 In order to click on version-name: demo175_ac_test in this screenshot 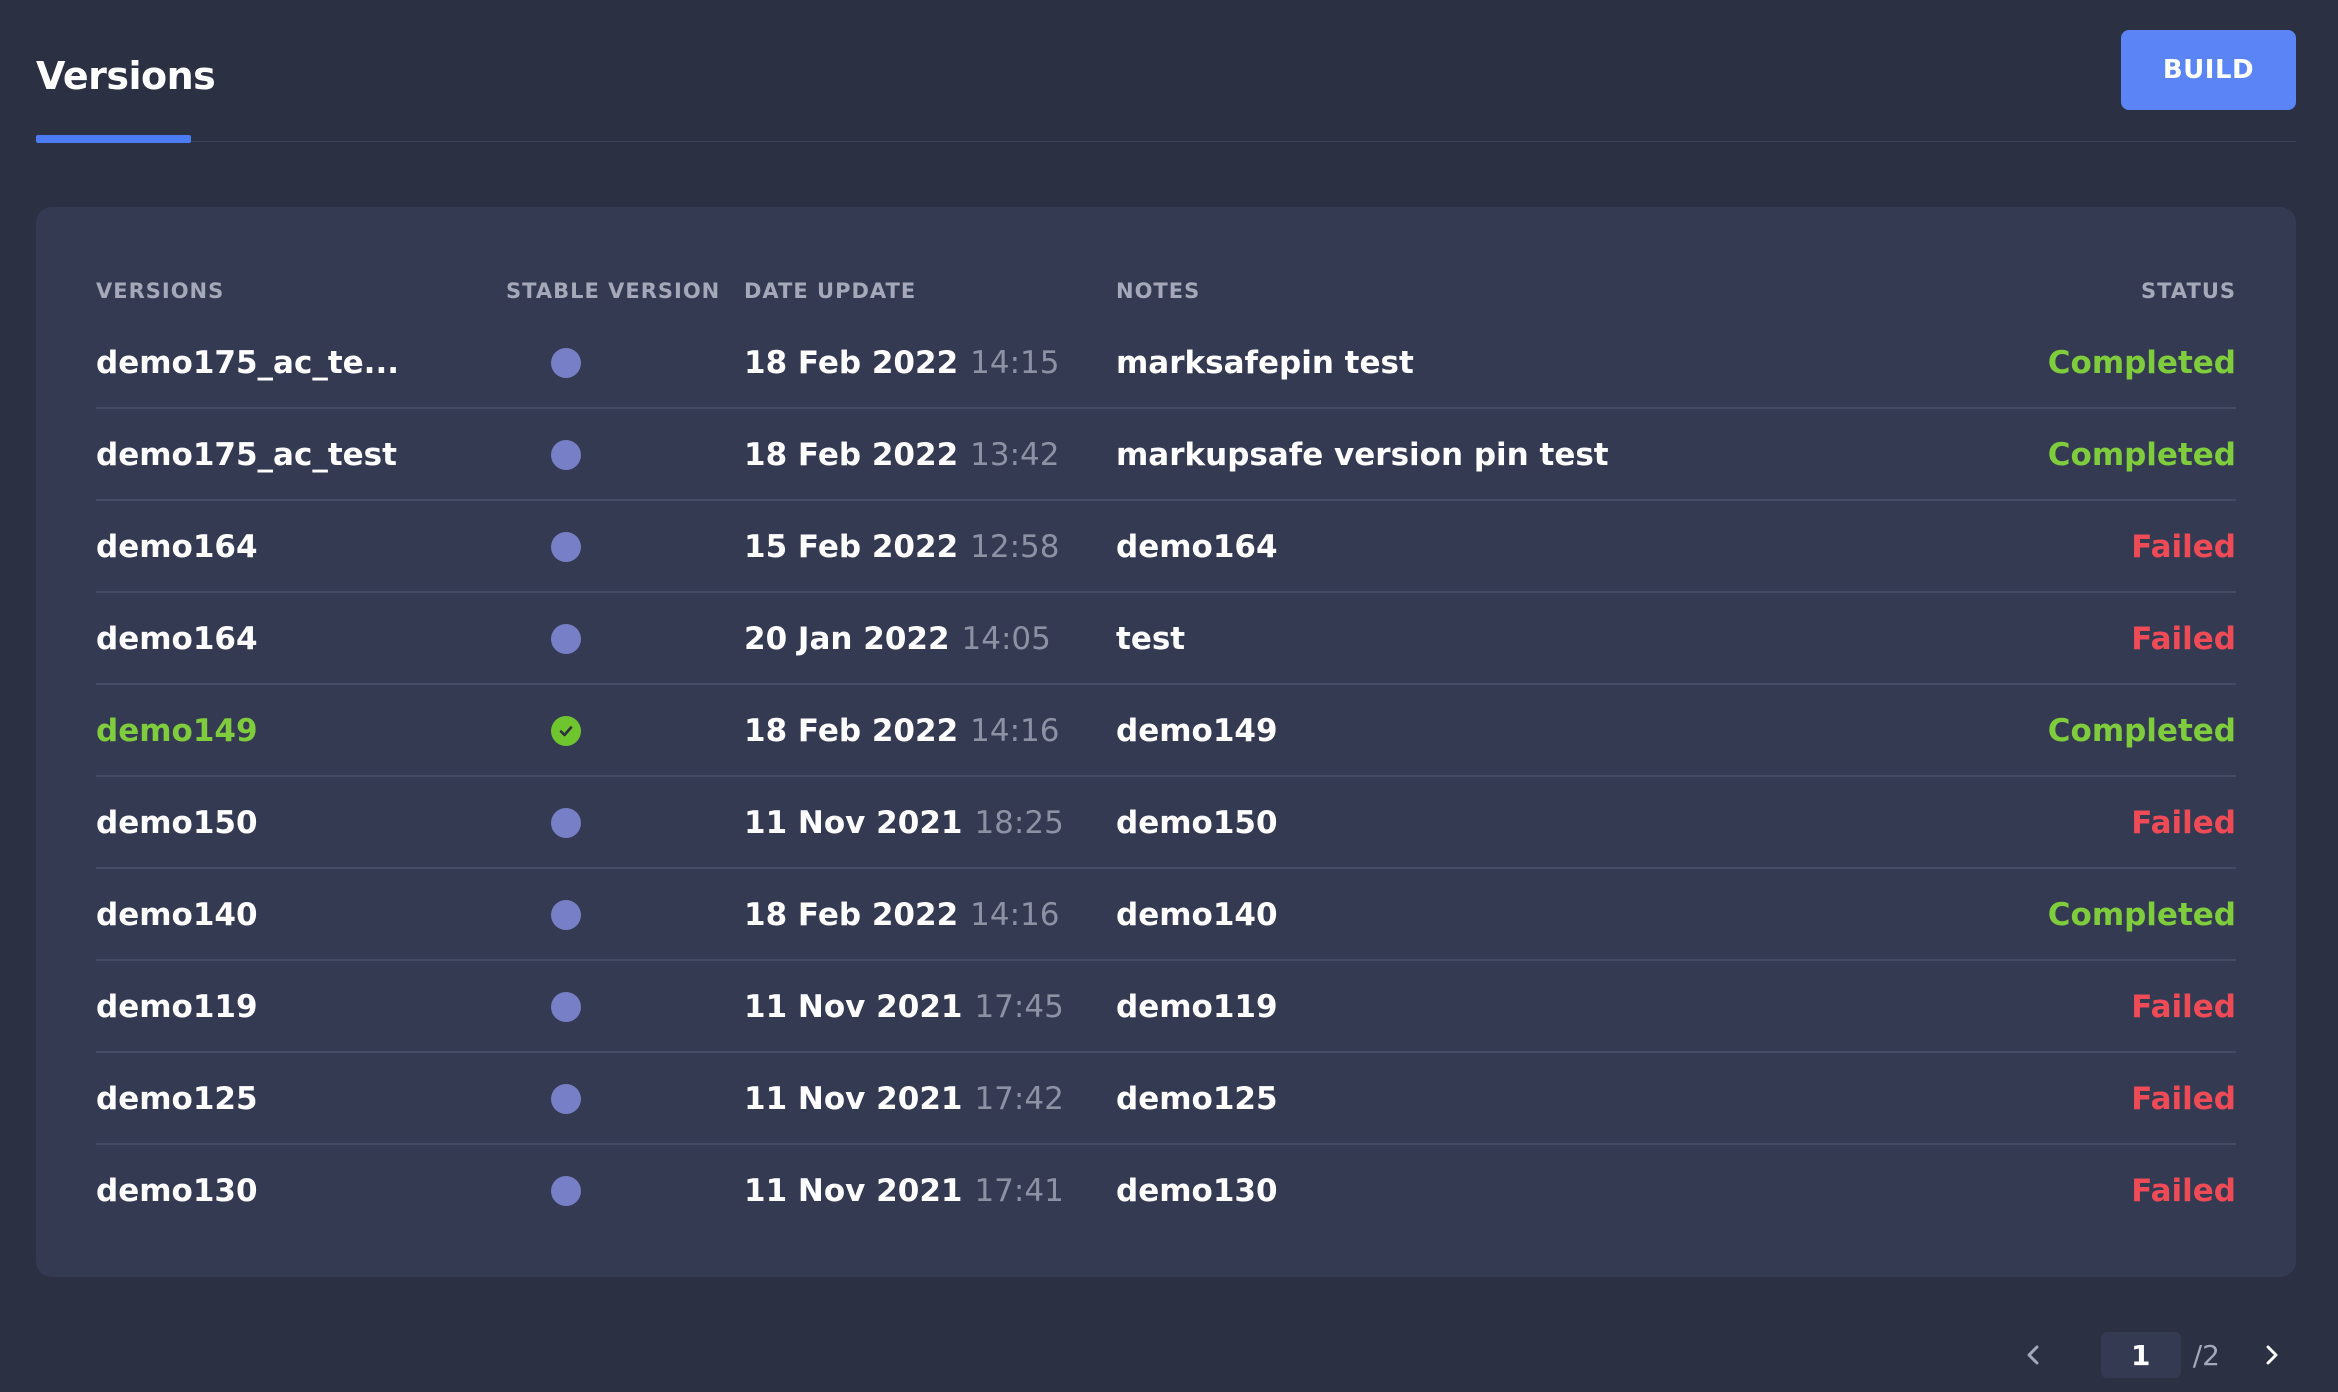, I will do `click(246, 455)`.